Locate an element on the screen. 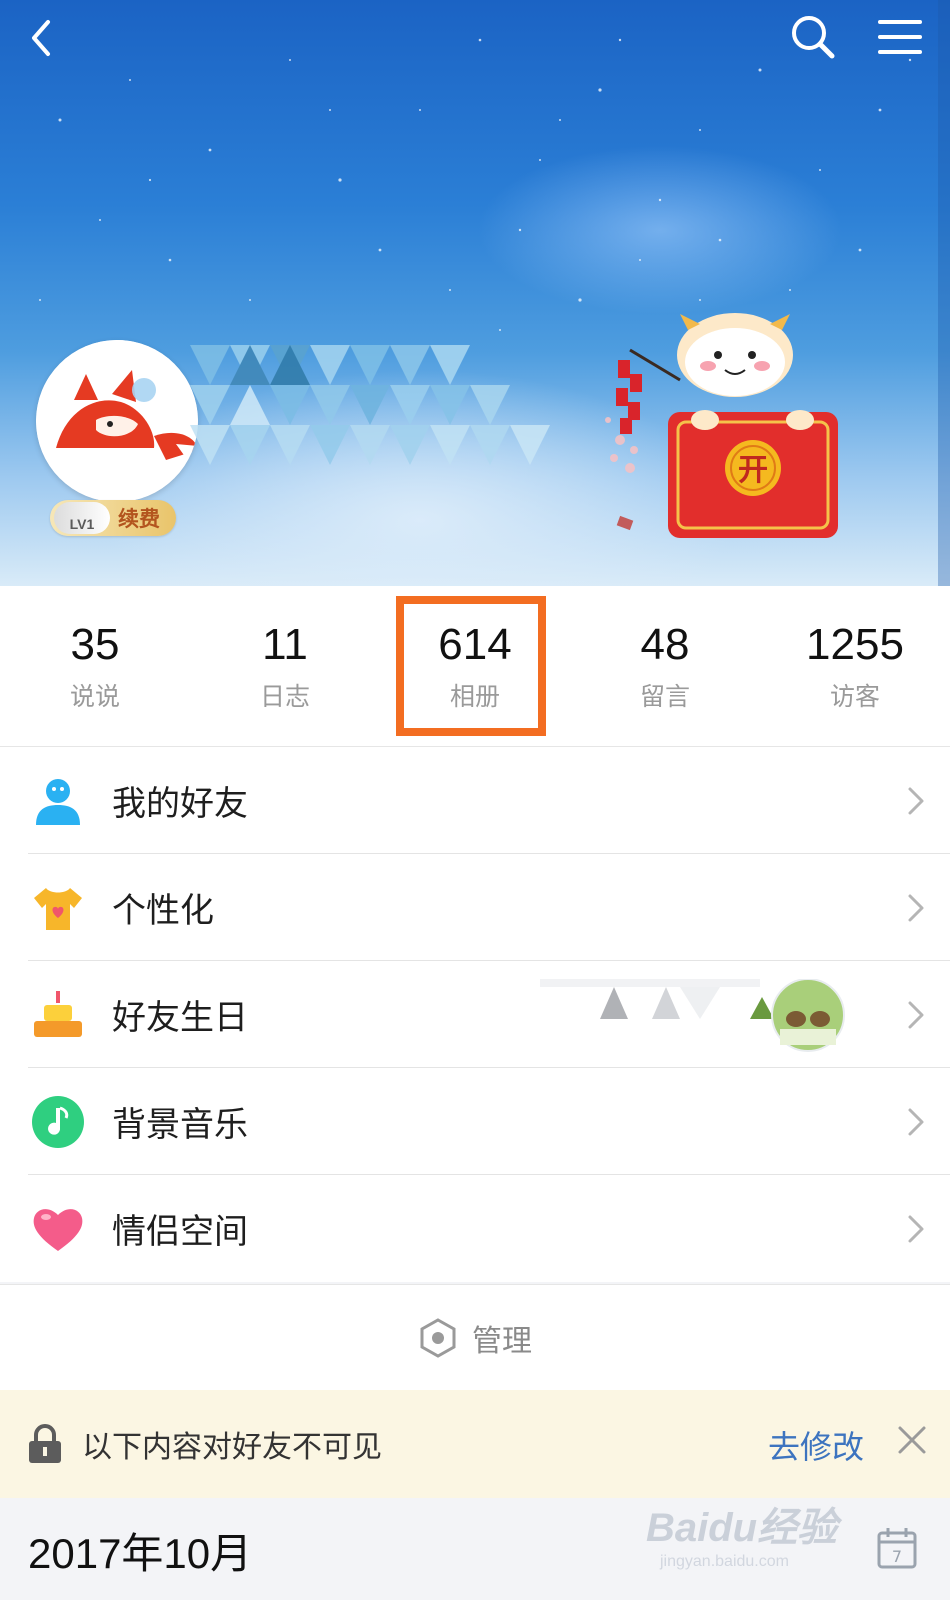 Image resolution: width=950 pixels, height=1600 pixels. search-icon is located at coordinates (813, 37).